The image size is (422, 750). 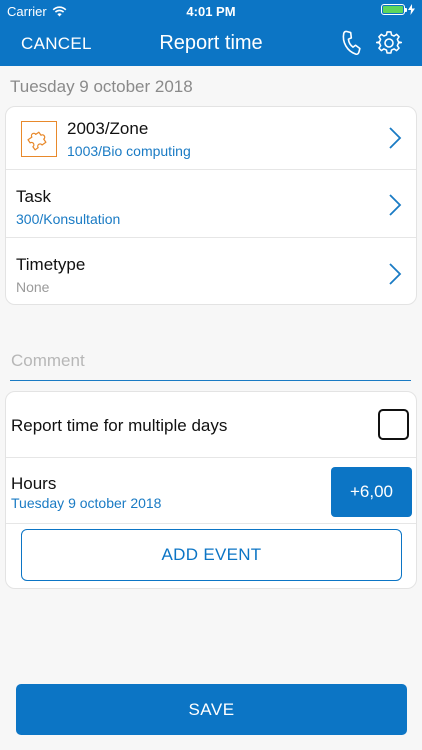 What do you see at coordinates (210, 361) in the screenshot?
I see `comment-input` at bounding box center [210, 361].